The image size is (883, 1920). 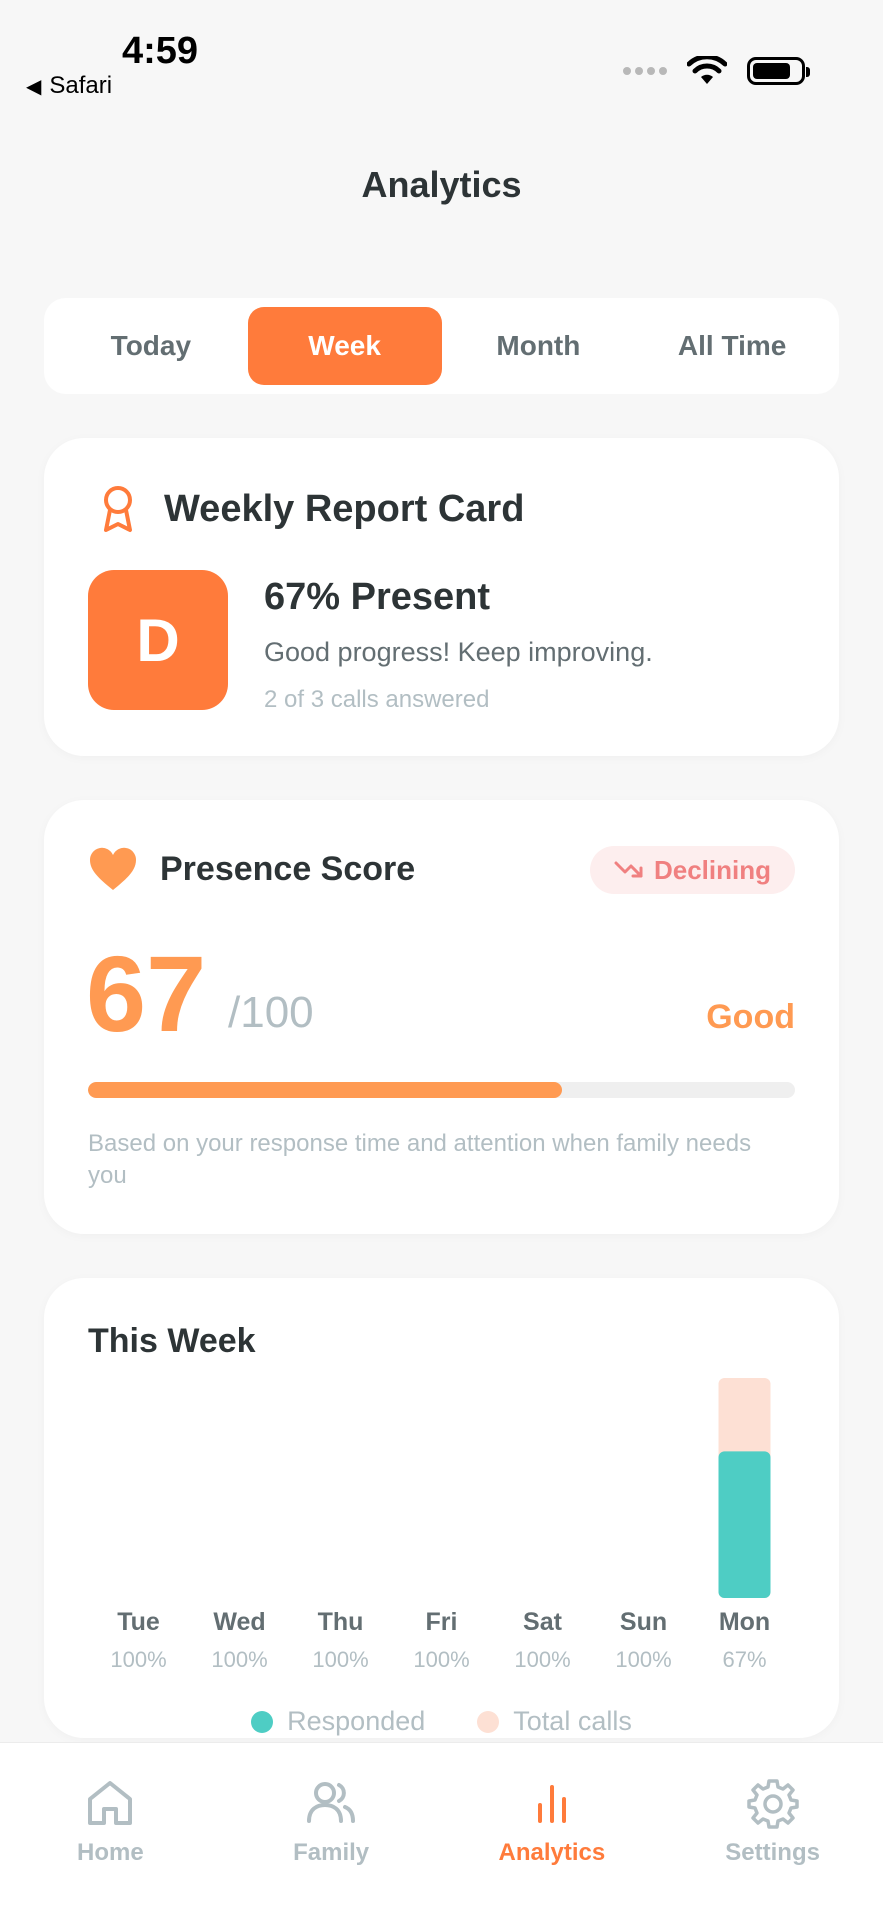 I want to click on legend-responded: Responded, so click(x=338, y=1721).